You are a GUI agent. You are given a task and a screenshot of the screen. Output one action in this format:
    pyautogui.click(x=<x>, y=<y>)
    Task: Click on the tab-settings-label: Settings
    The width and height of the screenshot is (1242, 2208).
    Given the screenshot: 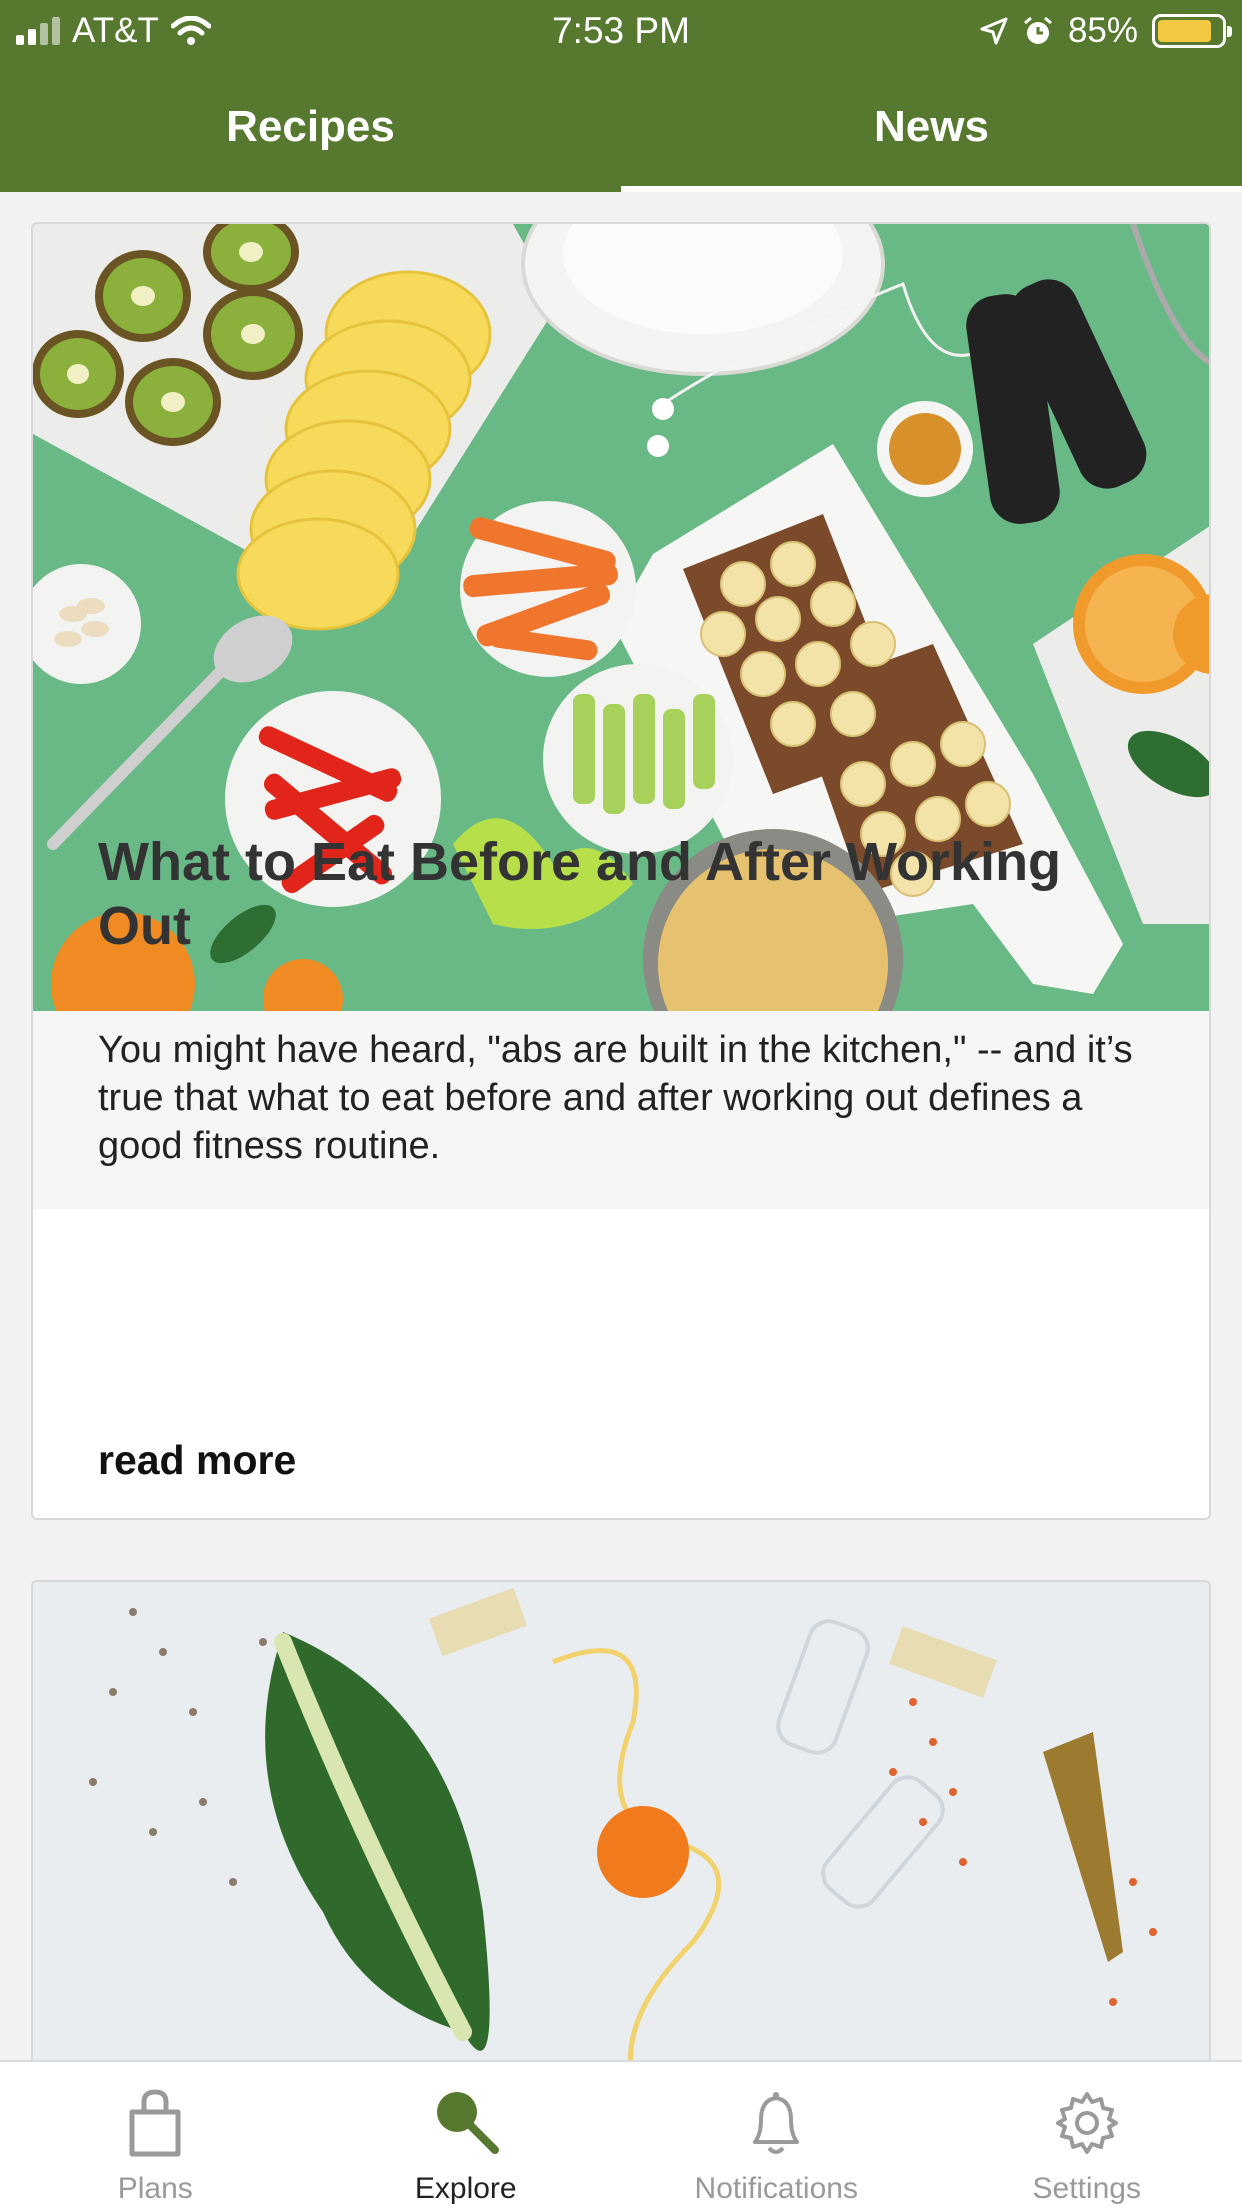 What is the action you would take?
    pyautogui.click(x=1086, y=2188)
    